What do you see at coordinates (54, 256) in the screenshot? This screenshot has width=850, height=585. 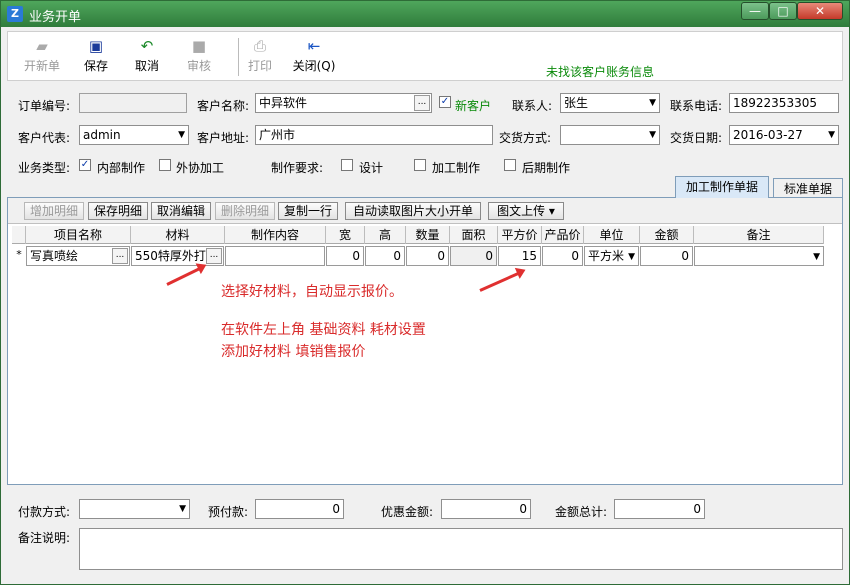 I see `item-value: 写真喷绘` at bounding box center [54, 256].